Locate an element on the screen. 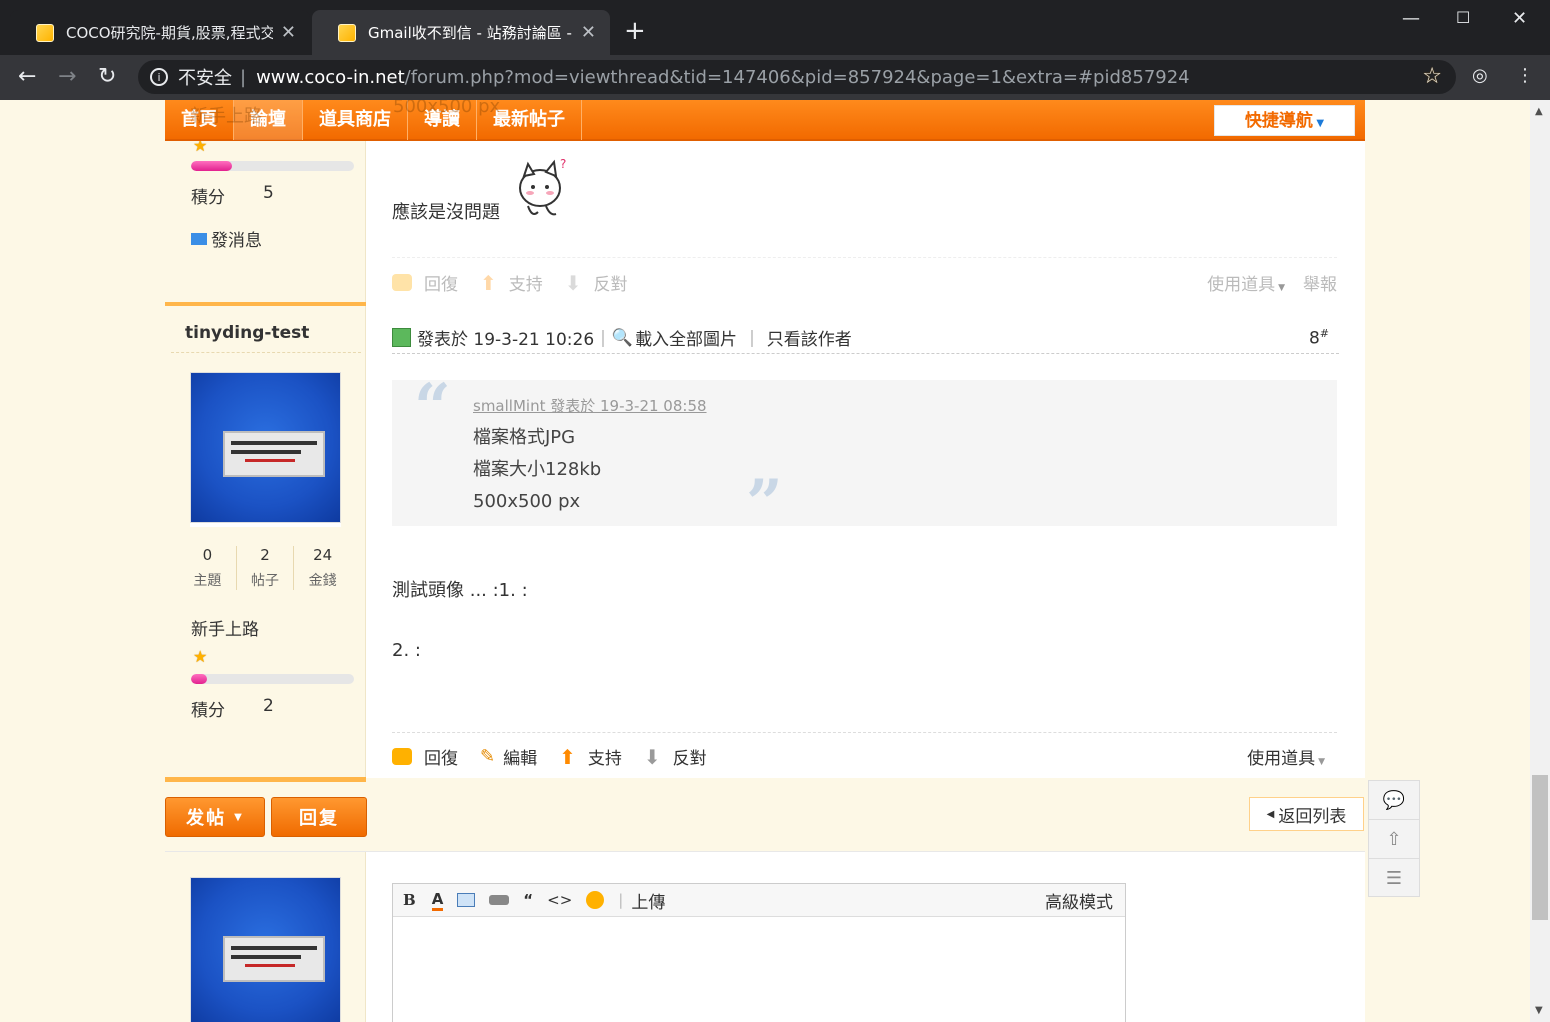 The width and height of the screenshot is (1550, 1022). forward-arrow-icon: → is located at coordinates (67, 77).